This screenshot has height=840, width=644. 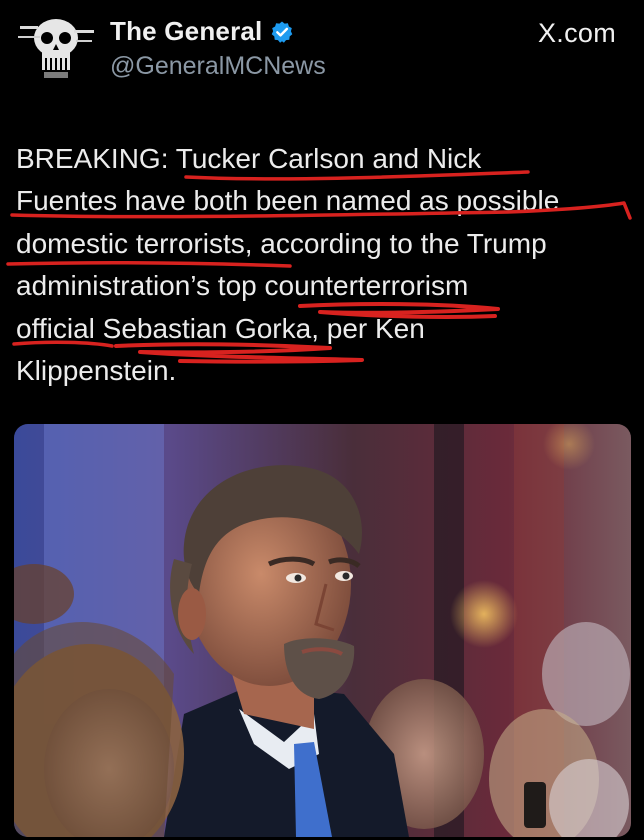 I want to click on author-name-row: The General, so click(x=202, y=31).